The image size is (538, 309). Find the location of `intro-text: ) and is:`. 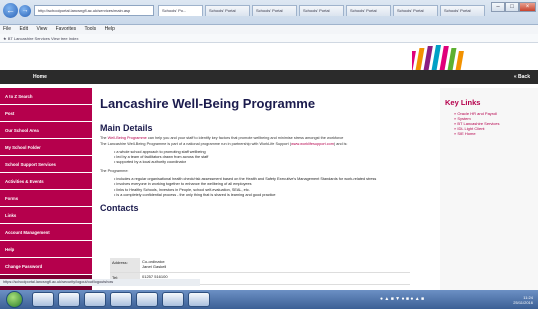

intro-text: ) and is: is located at coordinates (340, 143).